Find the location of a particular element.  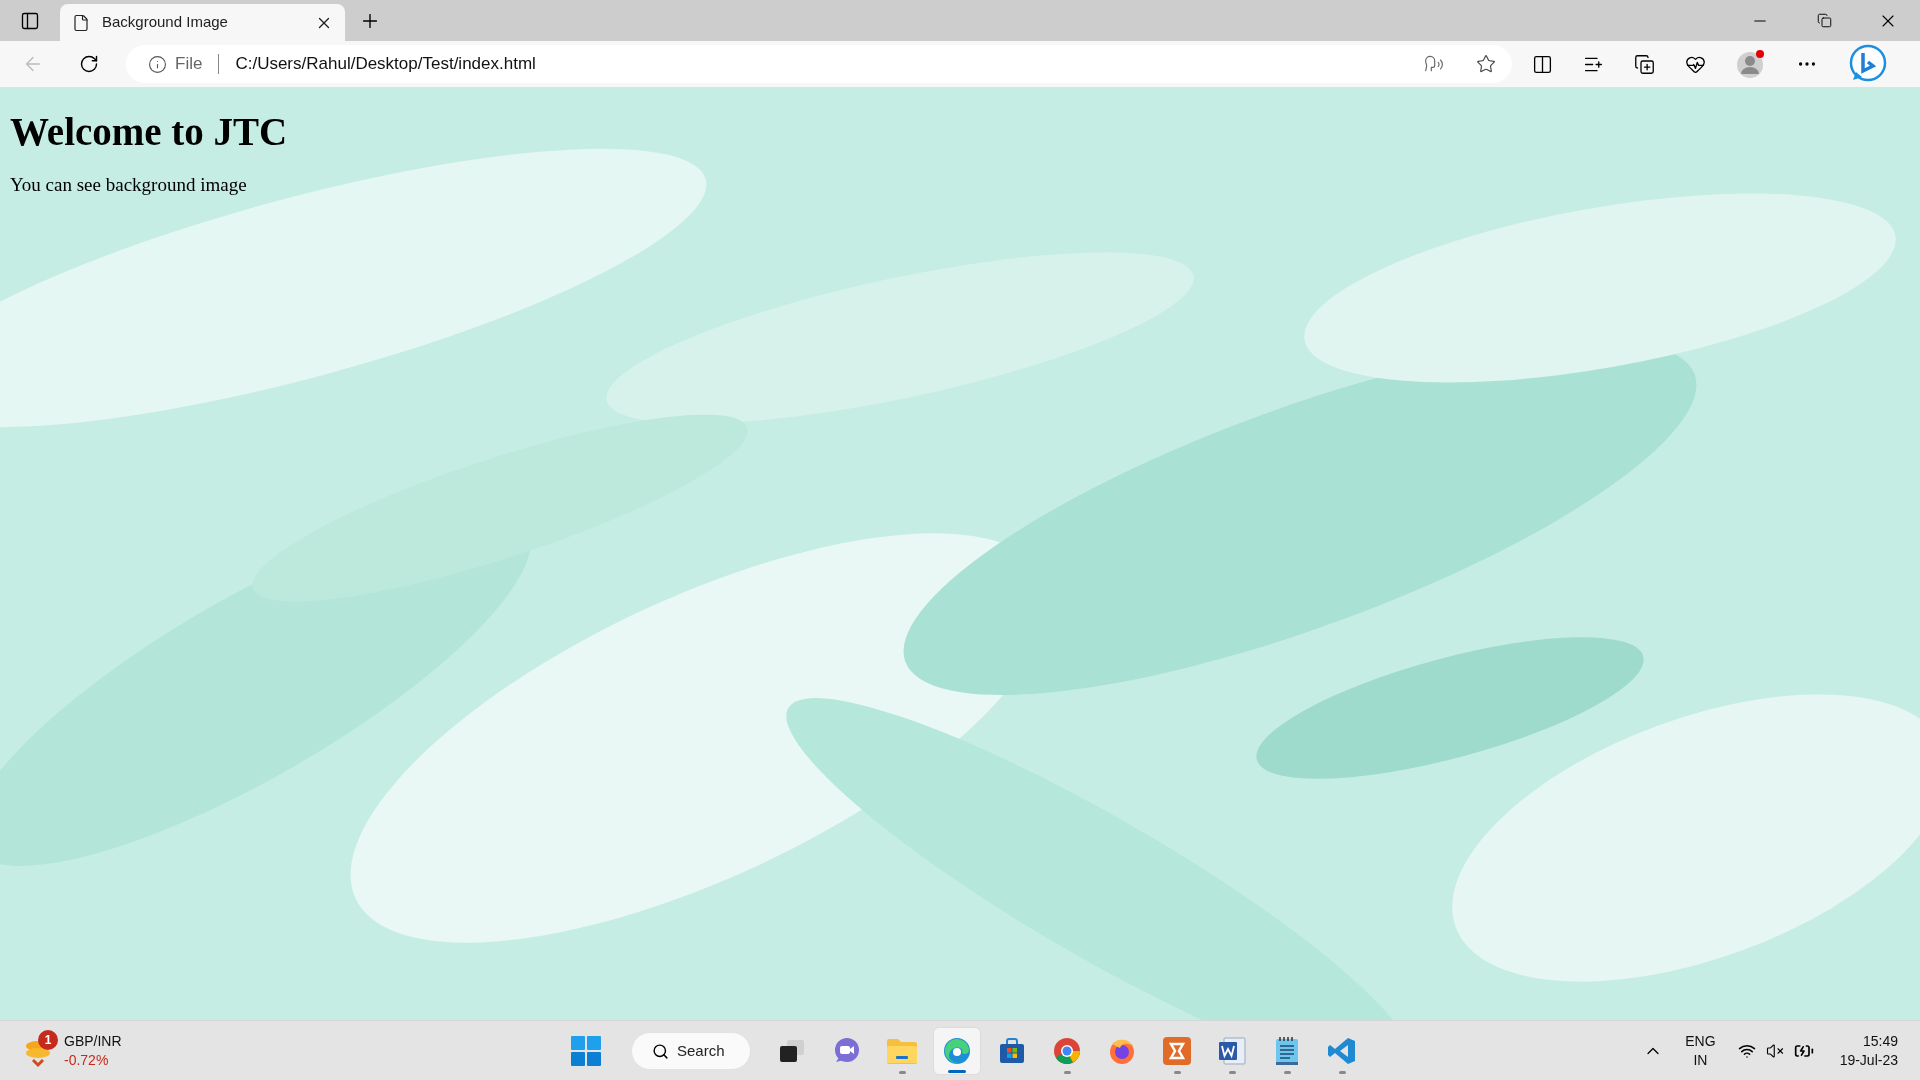

url-text: C:/Users/Rahul/Desktop/Test/index.html is located at coordinates (386, 64).